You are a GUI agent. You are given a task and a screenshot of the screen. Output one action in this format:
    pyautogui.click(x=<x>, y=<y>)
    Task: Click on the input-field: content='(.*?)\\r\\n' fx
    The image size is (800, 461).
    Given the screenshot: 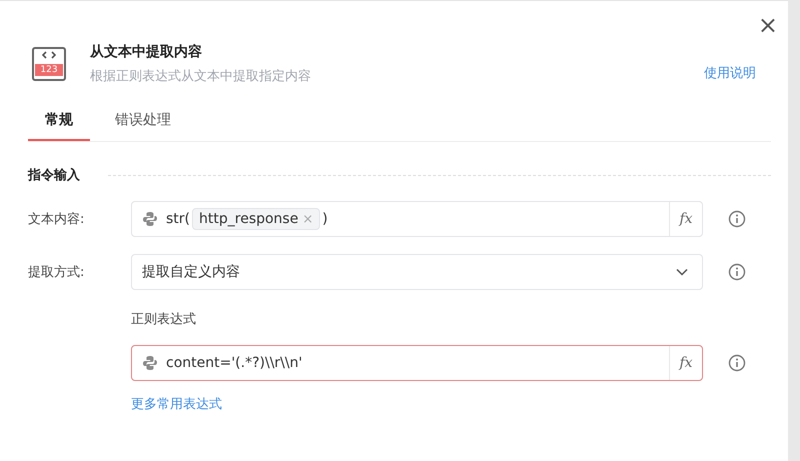 What is the action you would take?
    pyautogui.click(x=417, y=363)
    